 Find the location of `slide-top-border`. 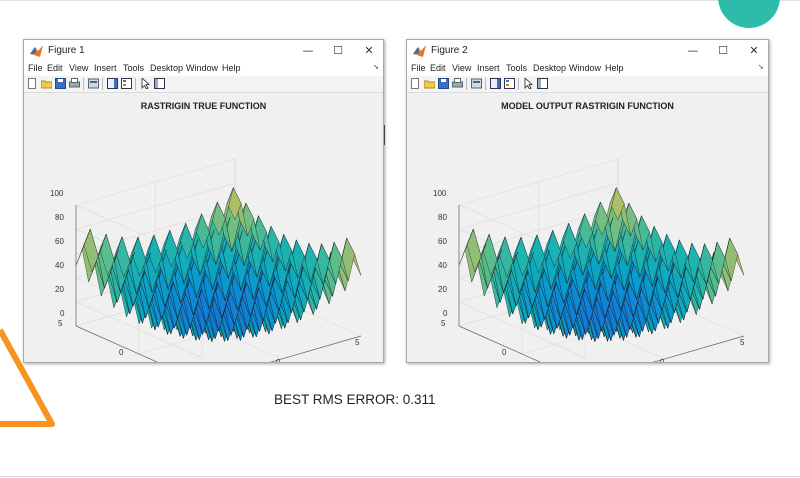

slide-top-border is located at coordinates (400, 0).